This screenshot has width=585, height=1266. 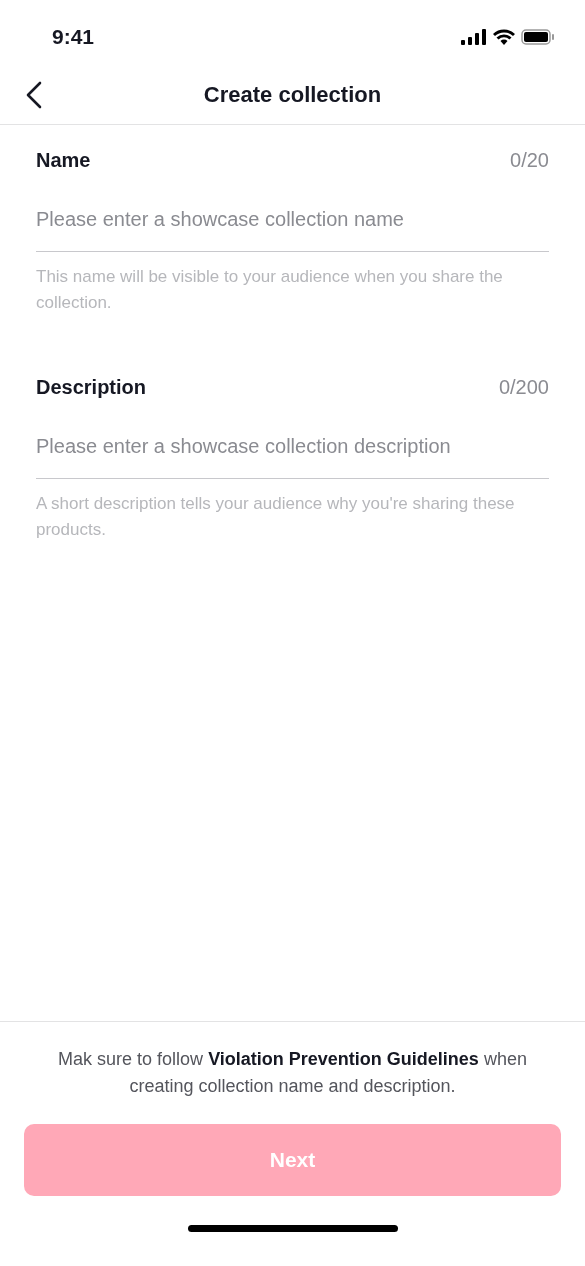 What do you see at coordinates (474, 37) in the screenshot?
I see `signal-icon` at bounding box center [474, 37].